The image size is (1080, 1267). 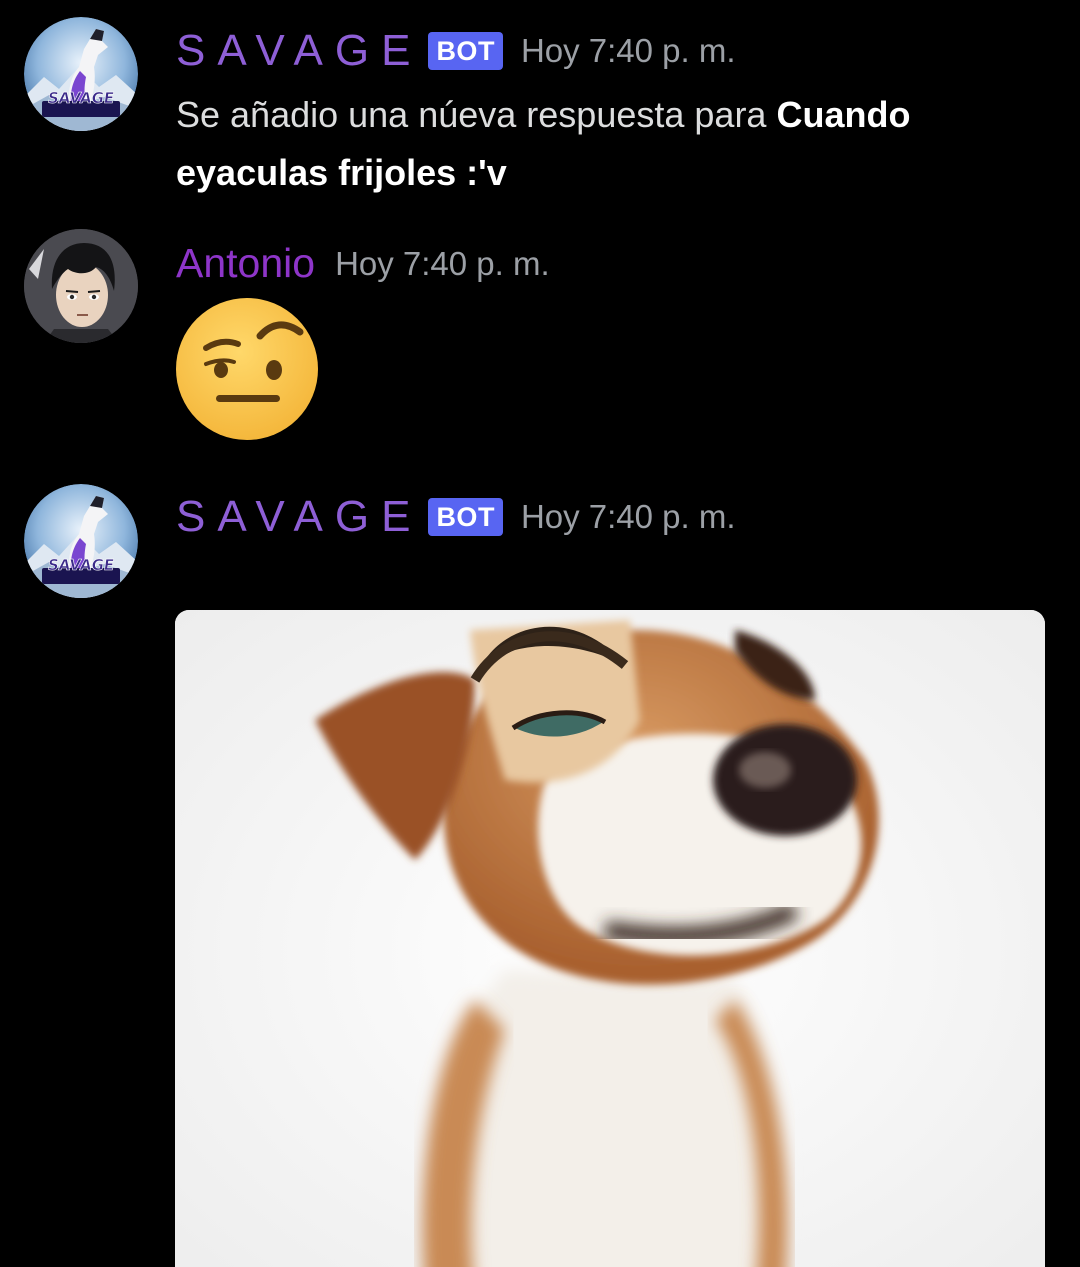 What do you see at coordinates (245, 263) in the screenshot?
I see `author-name: Antonio` at bounding box center [245, 263].